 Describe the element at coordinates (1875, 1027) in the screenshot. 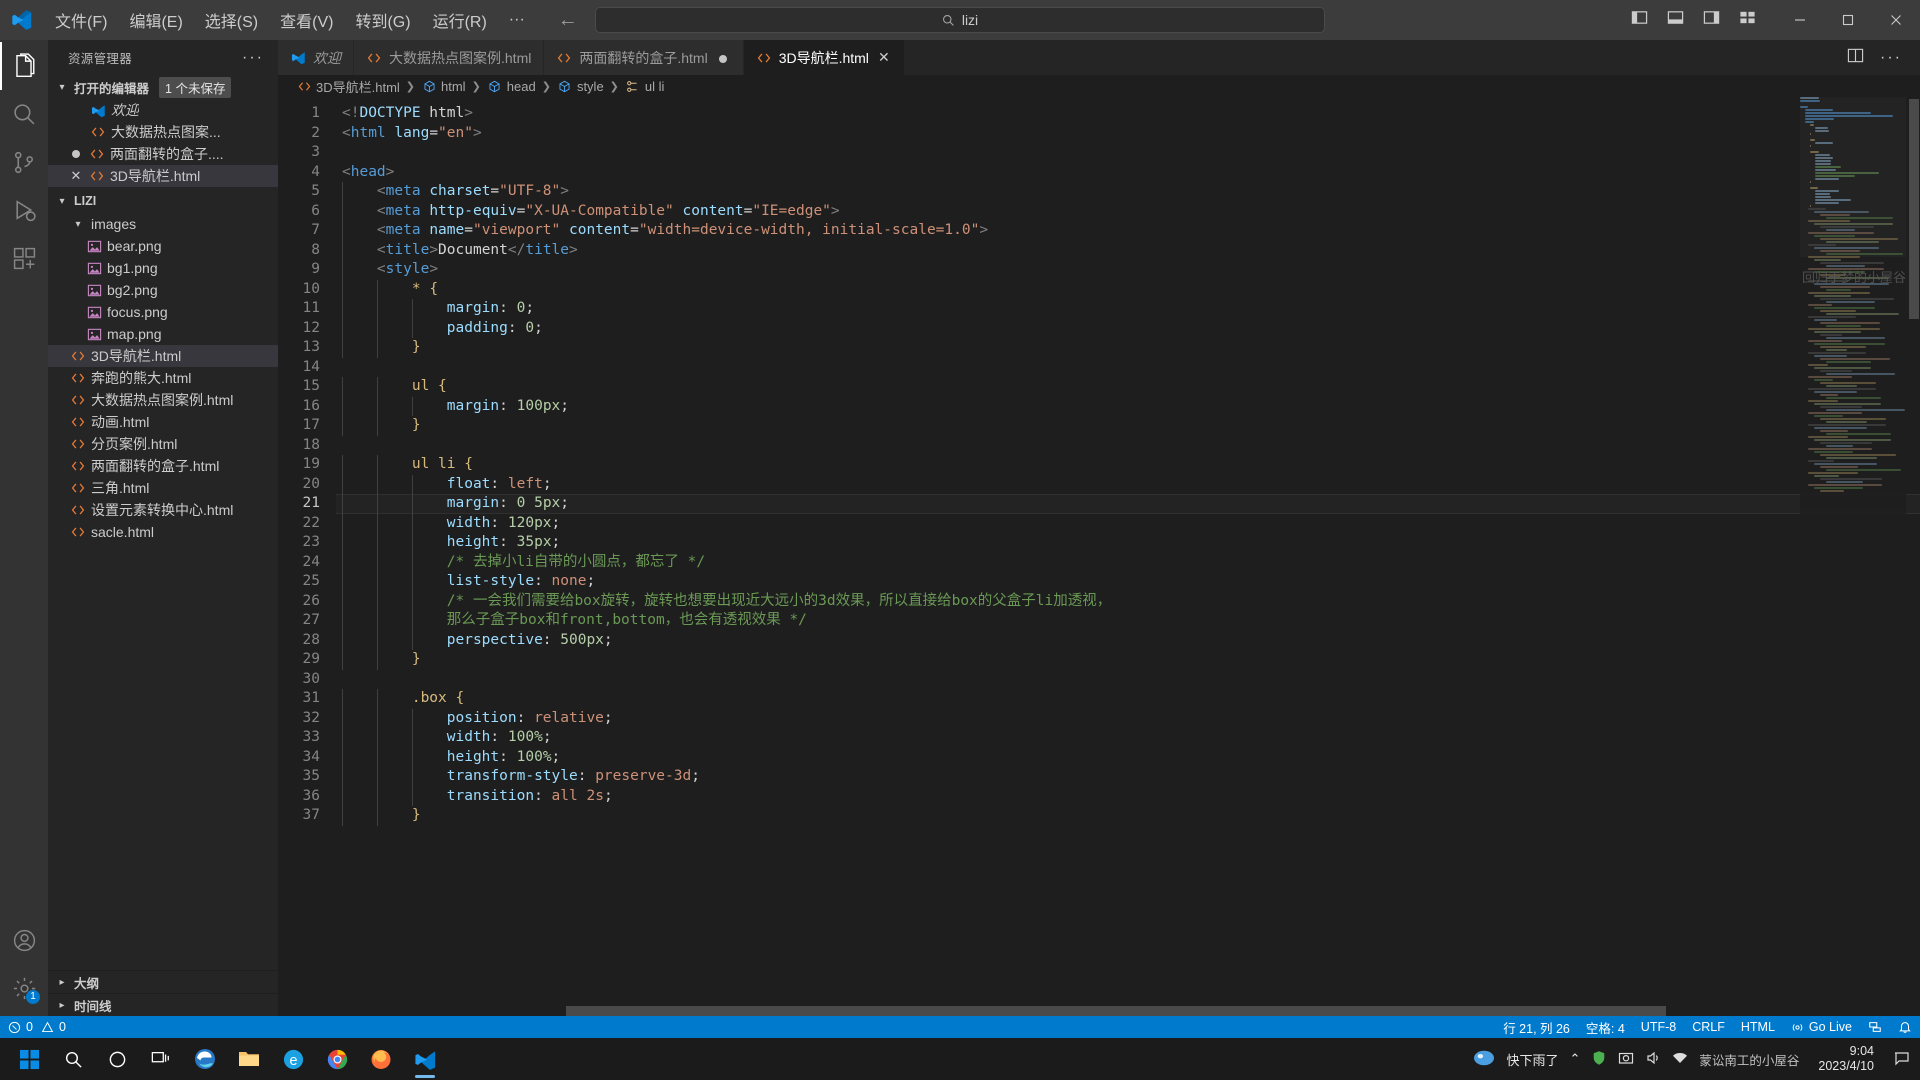

I see `status-live-share` at that location.